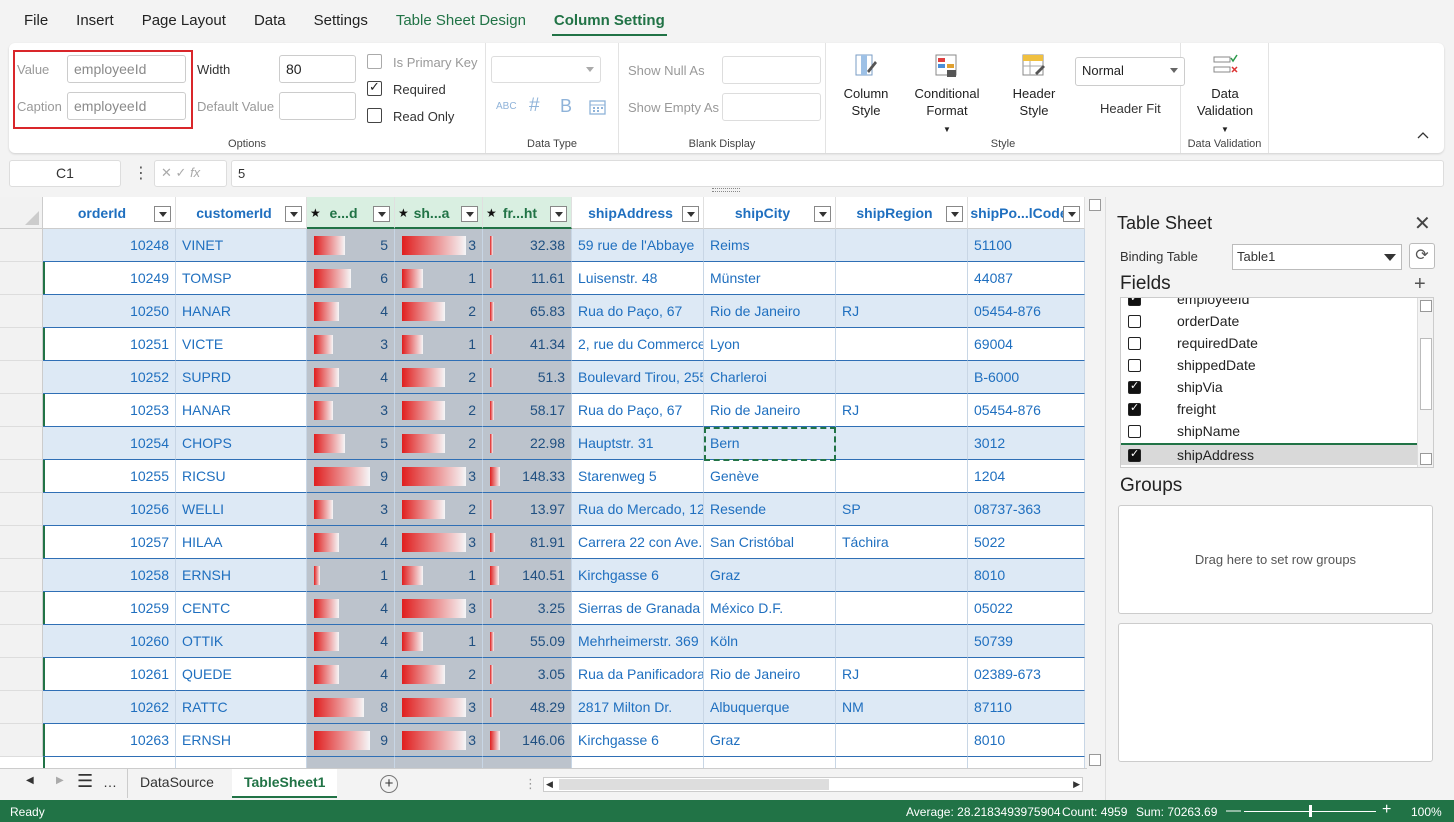  Describe the element at coordinates (771, 70) in the screenshot. I see `show-null-input` at that location.